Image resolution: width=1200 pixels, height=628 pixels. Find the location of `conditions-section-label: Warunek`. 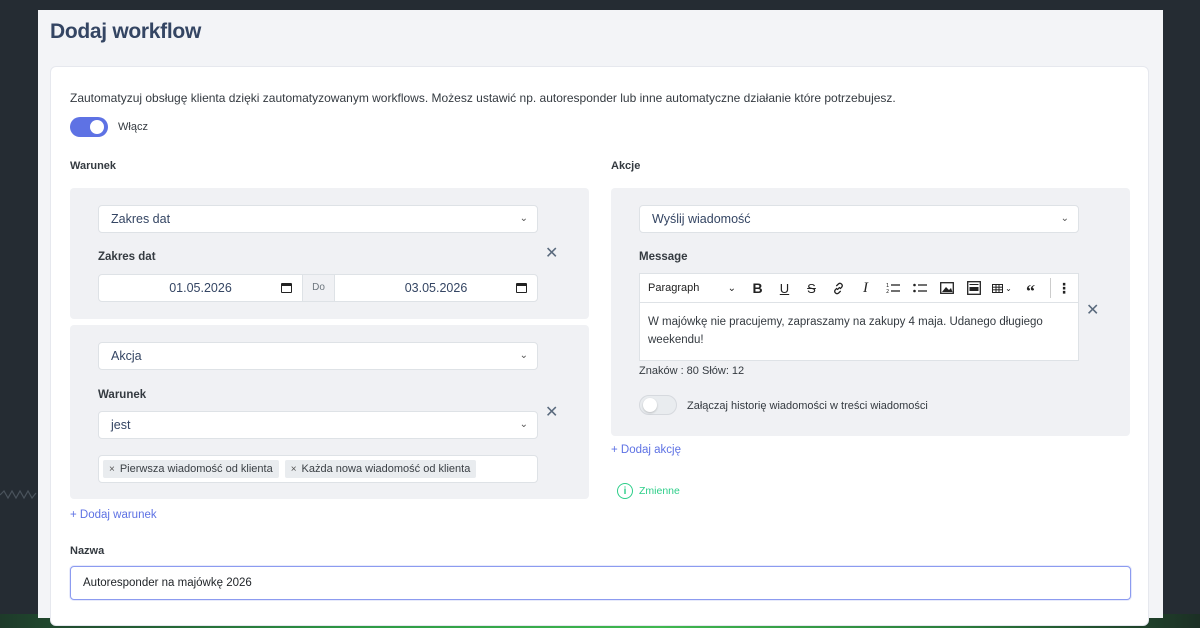

conditions-section-label: Warunek is located at coordinates (93, 166).